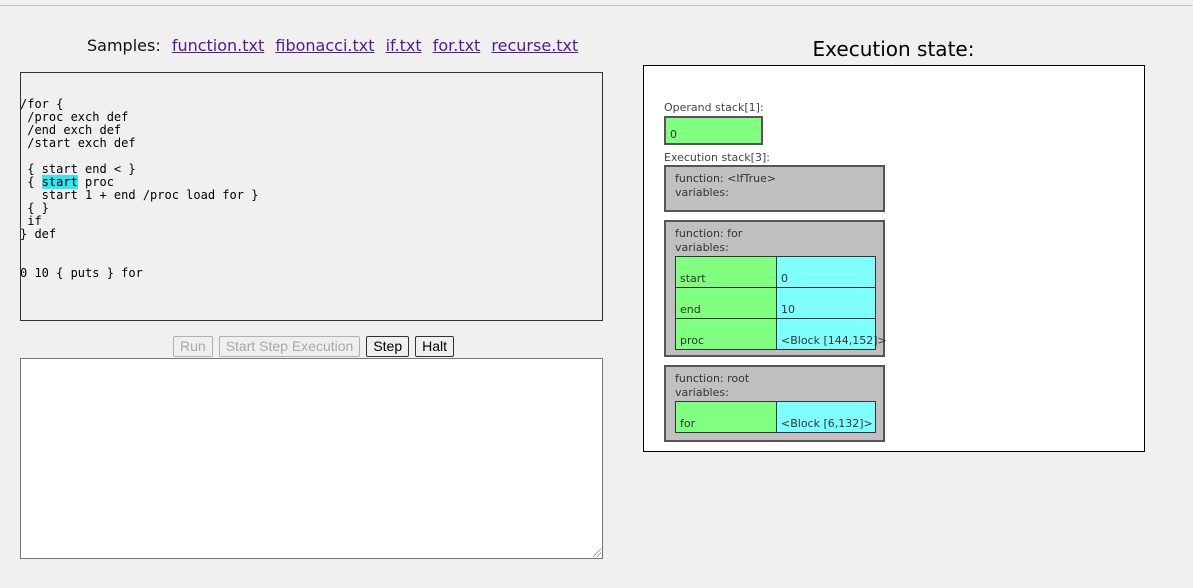 The width and height of the screenshot is (1193, 588). What do you see at coordinates (534, 45) in the screenshot?
I see `sample-link-recurse: recurse.txt` at bounding box center [534, 45].